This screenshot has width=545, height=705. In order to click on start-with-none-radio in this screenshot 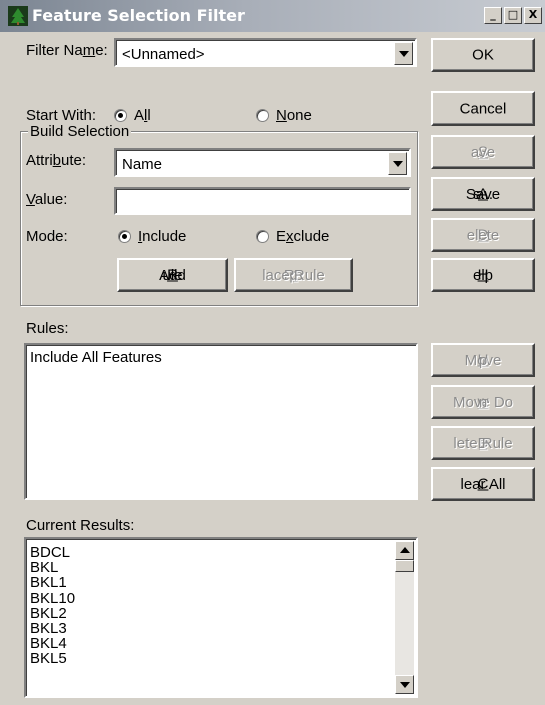, I will do `click(262, 115)`.